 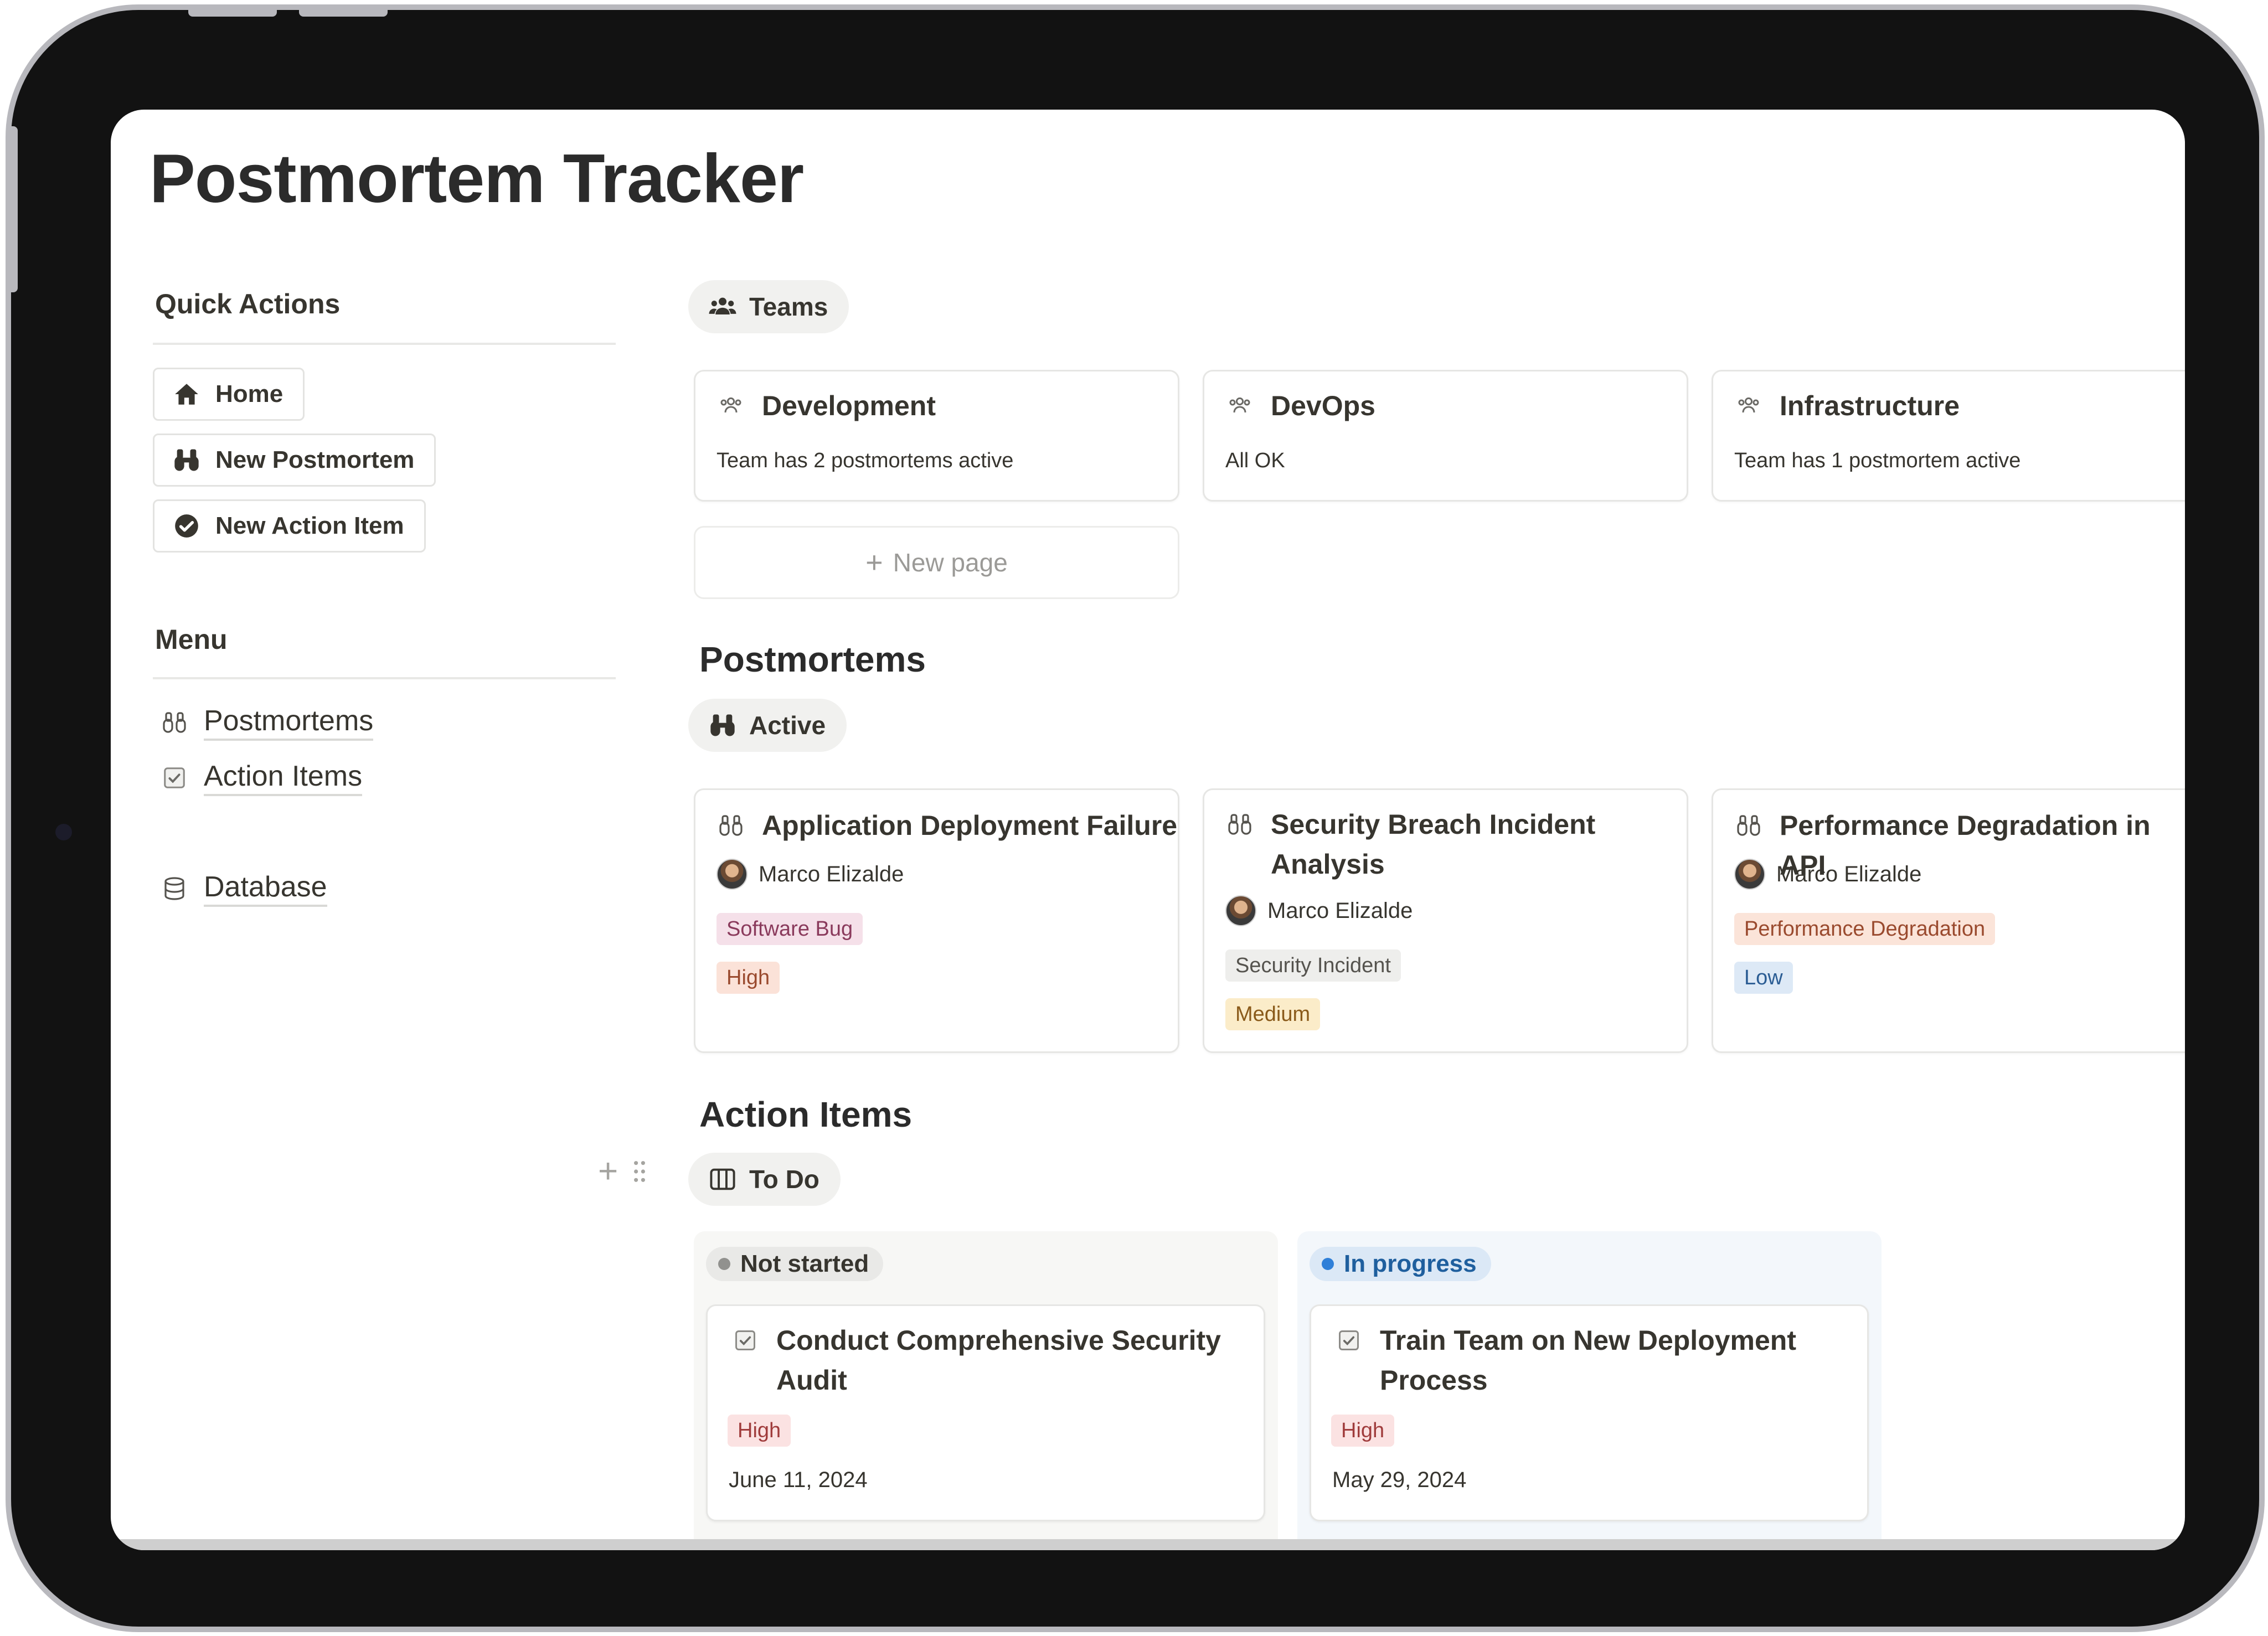 I want to click on block-handles: +, so click(x=622, y=1171).